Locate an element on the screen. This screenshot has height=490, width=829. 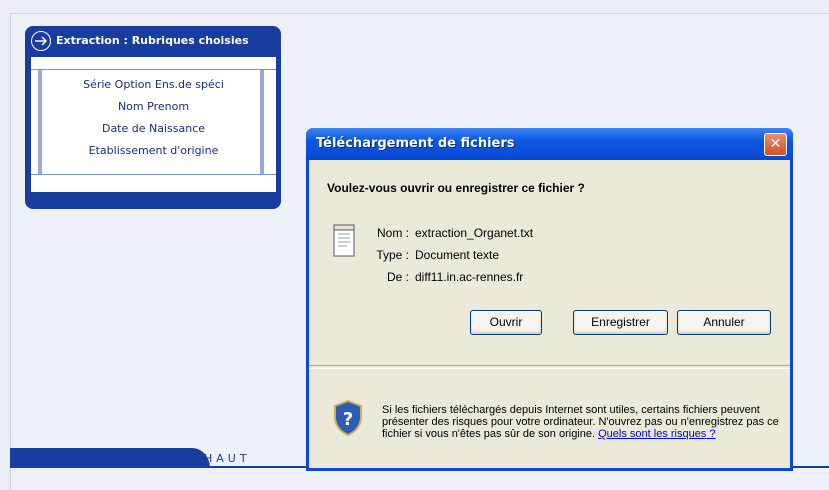
file-name-value: extraction_Organet.txt is located at coordinates (474, 233).